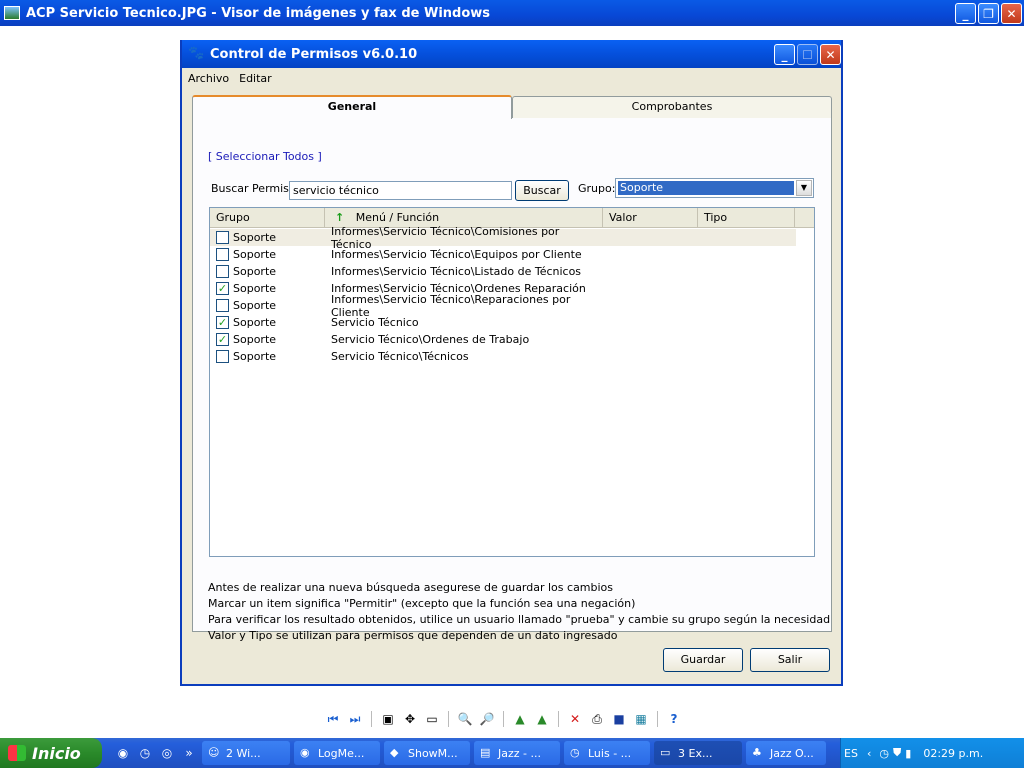 The height and width of the screenshot is (768, 1024). I want to click on exit-button: Salir, so click(790, 660).